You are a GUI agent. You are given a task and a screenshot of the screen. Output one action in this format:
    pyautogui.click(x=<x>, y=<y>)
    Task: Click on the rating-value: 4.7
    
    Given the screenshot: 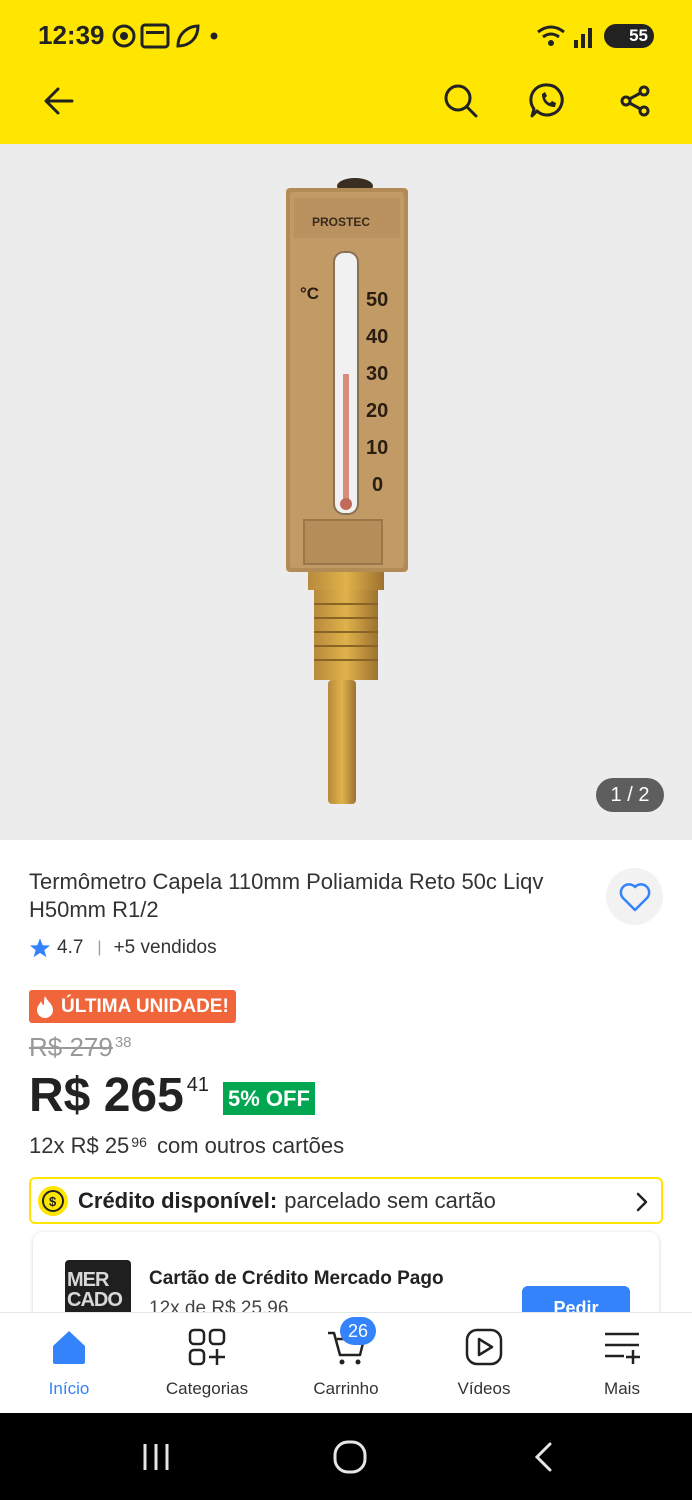 What is the action you would take?
    pyautogui.click(x=70, y=947)
    